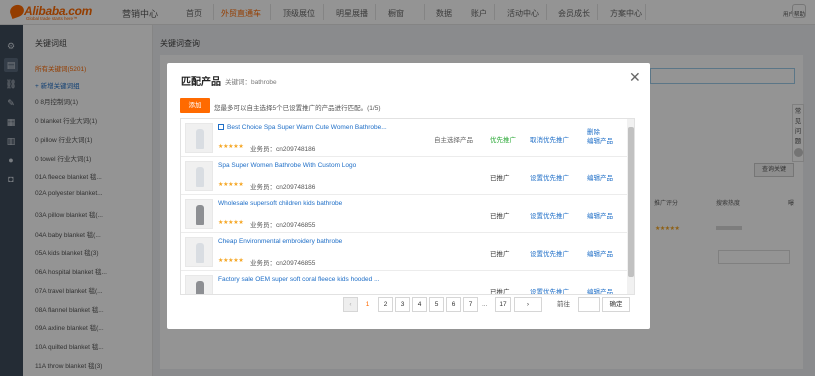  What do you see at coordinates (589, 304) in the screenshot?
I see `pagination-goto-input` at bounding box center [589, 304].